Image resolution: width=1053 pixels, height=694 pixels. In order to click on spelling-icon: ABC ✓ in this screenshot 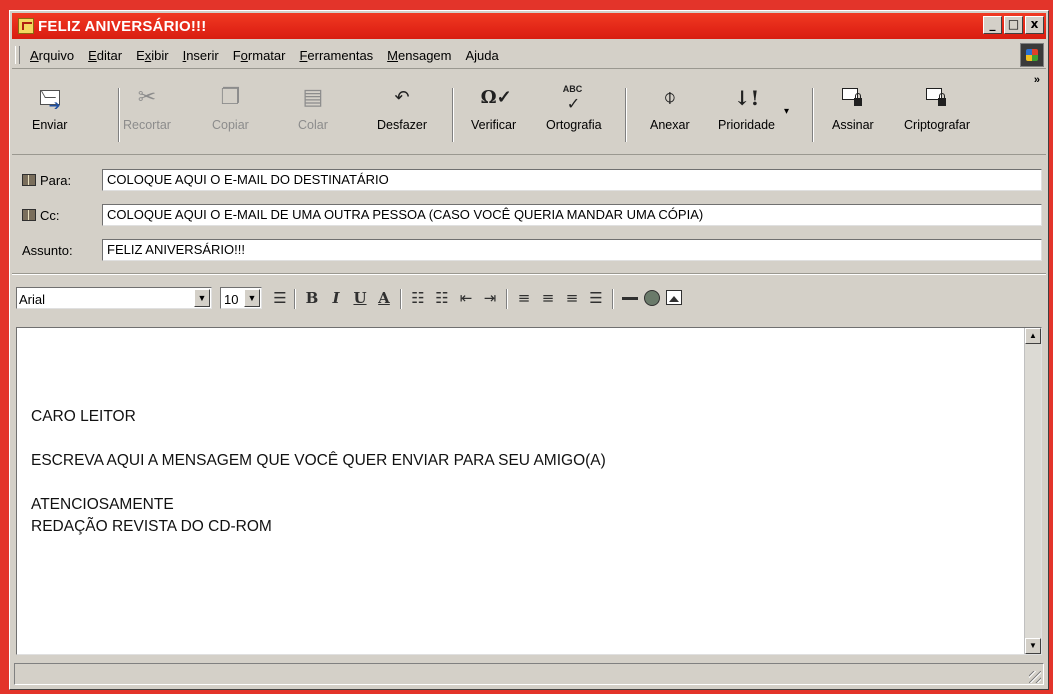, I will do `click(572, 98)`.